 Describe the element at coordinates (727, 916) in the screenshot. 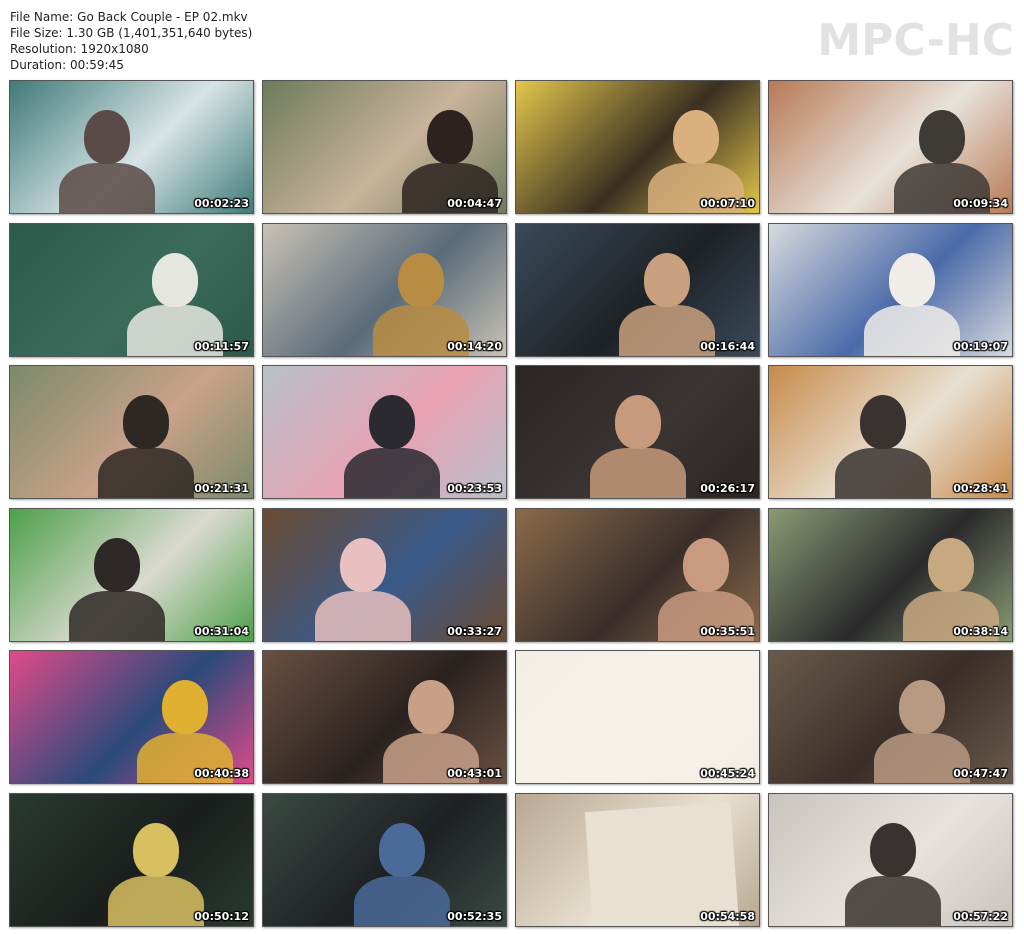

I see `timestamp-label: 00:54:58` at that location.